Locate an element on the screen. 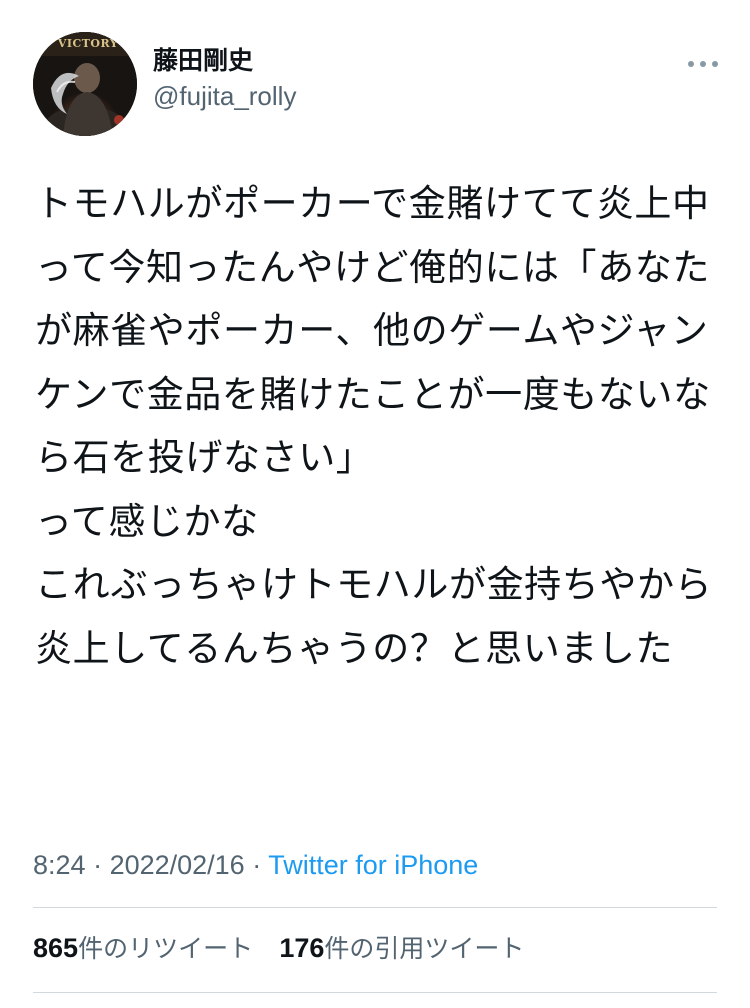 The height and width of the screenshot is (1008, 750). user-names: 藤田剛史 @fujita_rolly is located at coordinates (224, 79).